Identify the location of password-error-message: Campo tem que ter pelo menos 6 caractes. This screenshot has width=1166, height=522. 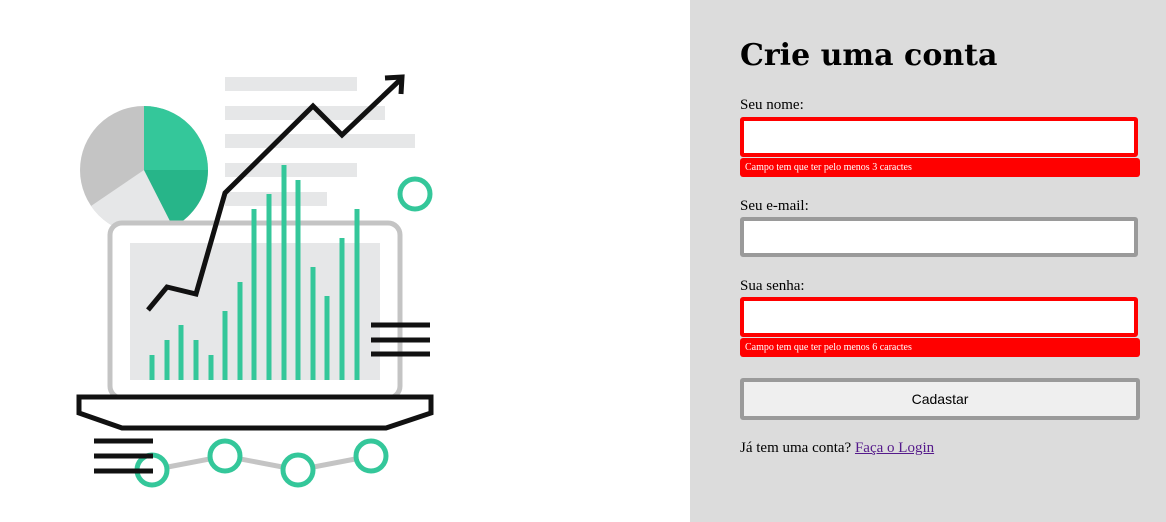
(940, 347).